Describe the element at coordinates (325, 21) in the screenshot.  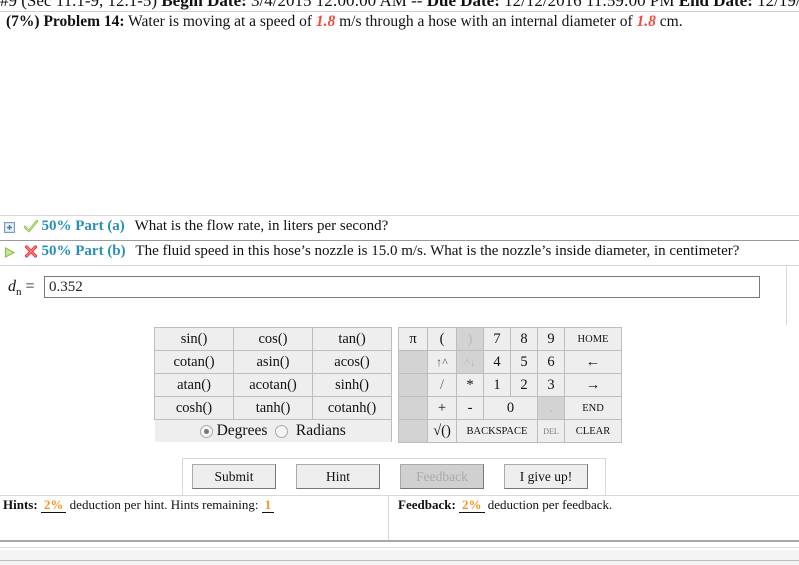
I see `speed-value: 1.8` at that location.